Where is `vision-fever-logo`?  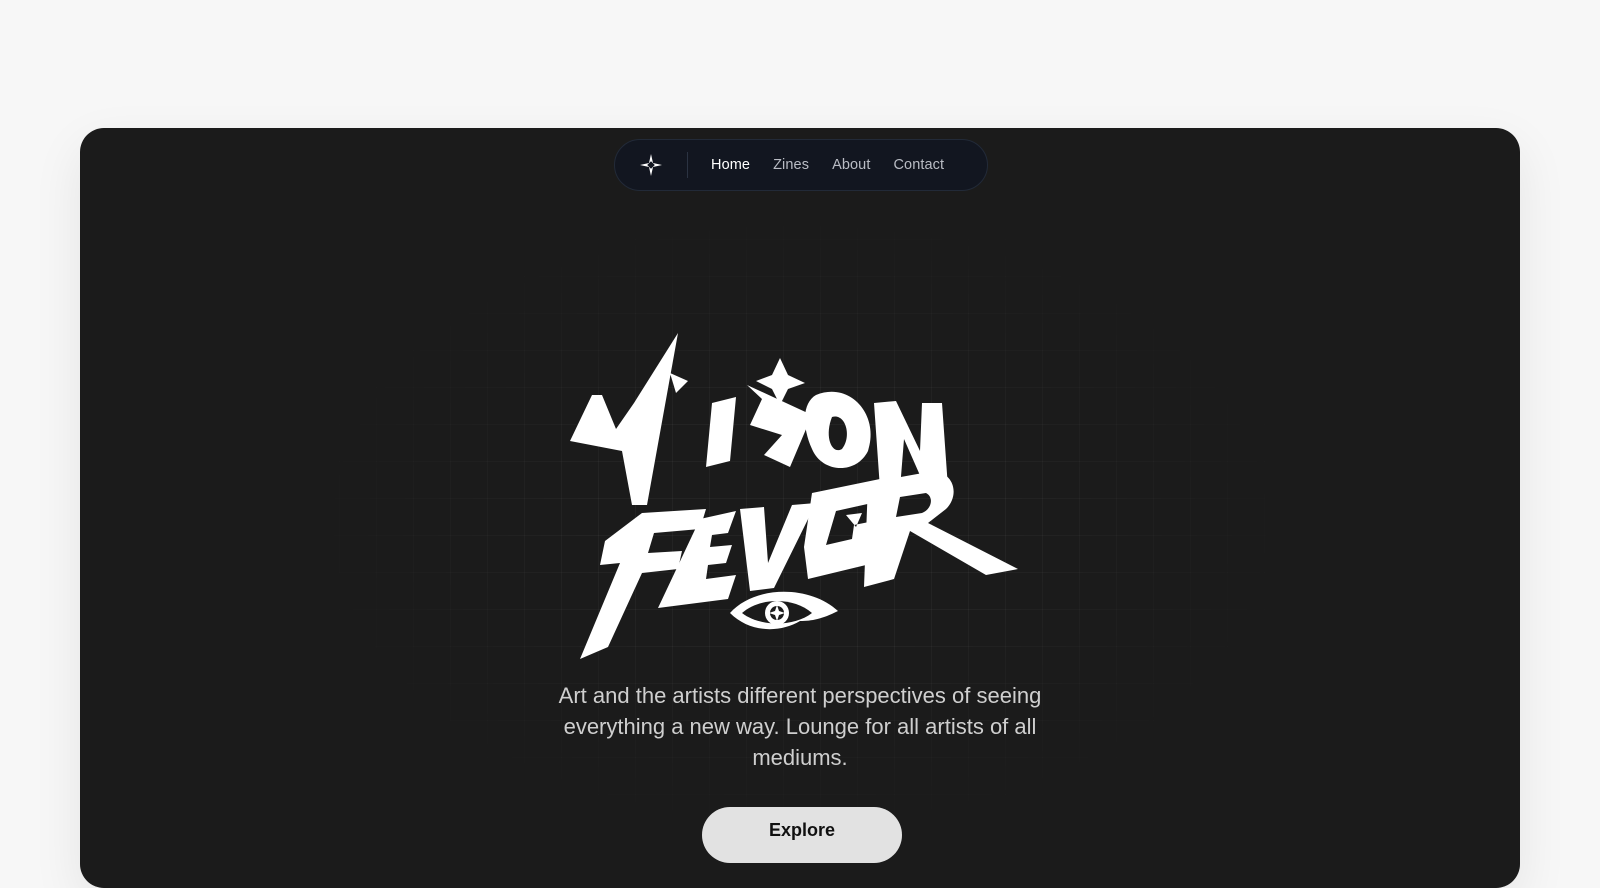 vision-fever-logo is located at coordinates (800, 498).